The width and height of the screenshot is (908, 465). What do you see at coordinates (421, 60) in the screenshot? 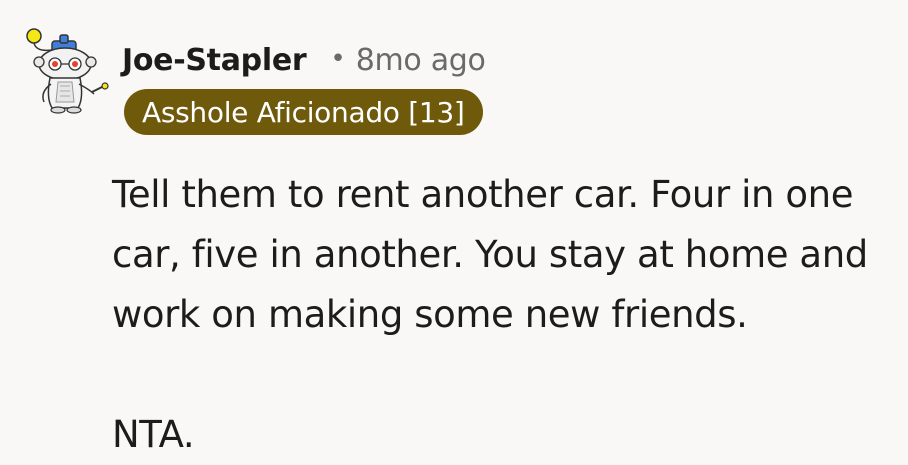
I see `comment-timestamp: 8mo ago` at bounding box center [421, 60].